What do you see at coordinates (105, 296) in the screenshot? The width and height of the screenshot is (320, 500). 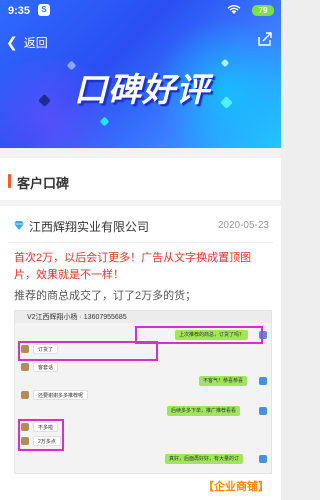 I see `post-text: 推荐的商总成交了，订了2万多的货；` at bounding box center [105, 296].